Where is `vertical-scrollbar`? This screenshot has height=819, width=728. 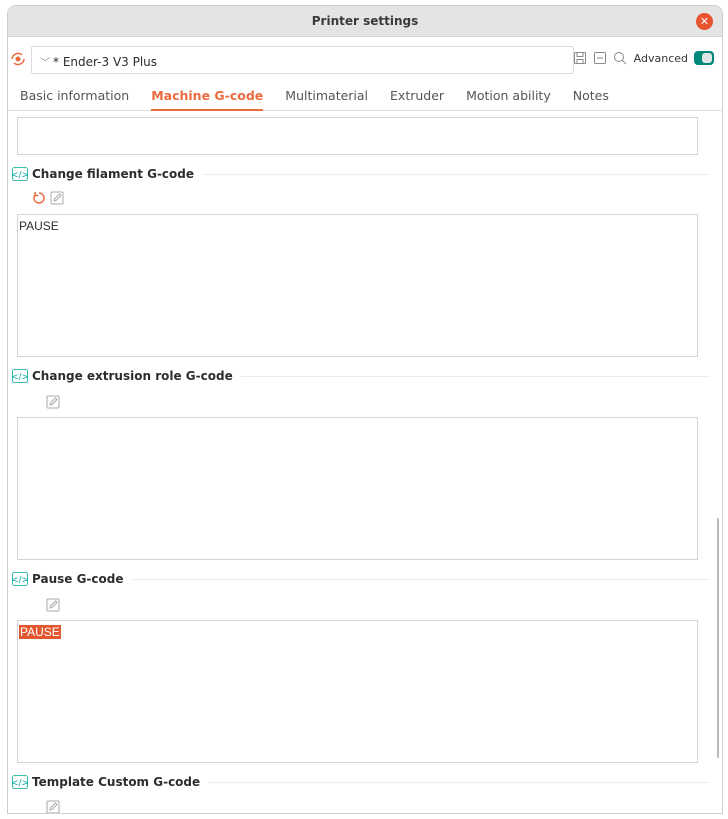
vertical-scrollbar is located at coordinates (718, 638).